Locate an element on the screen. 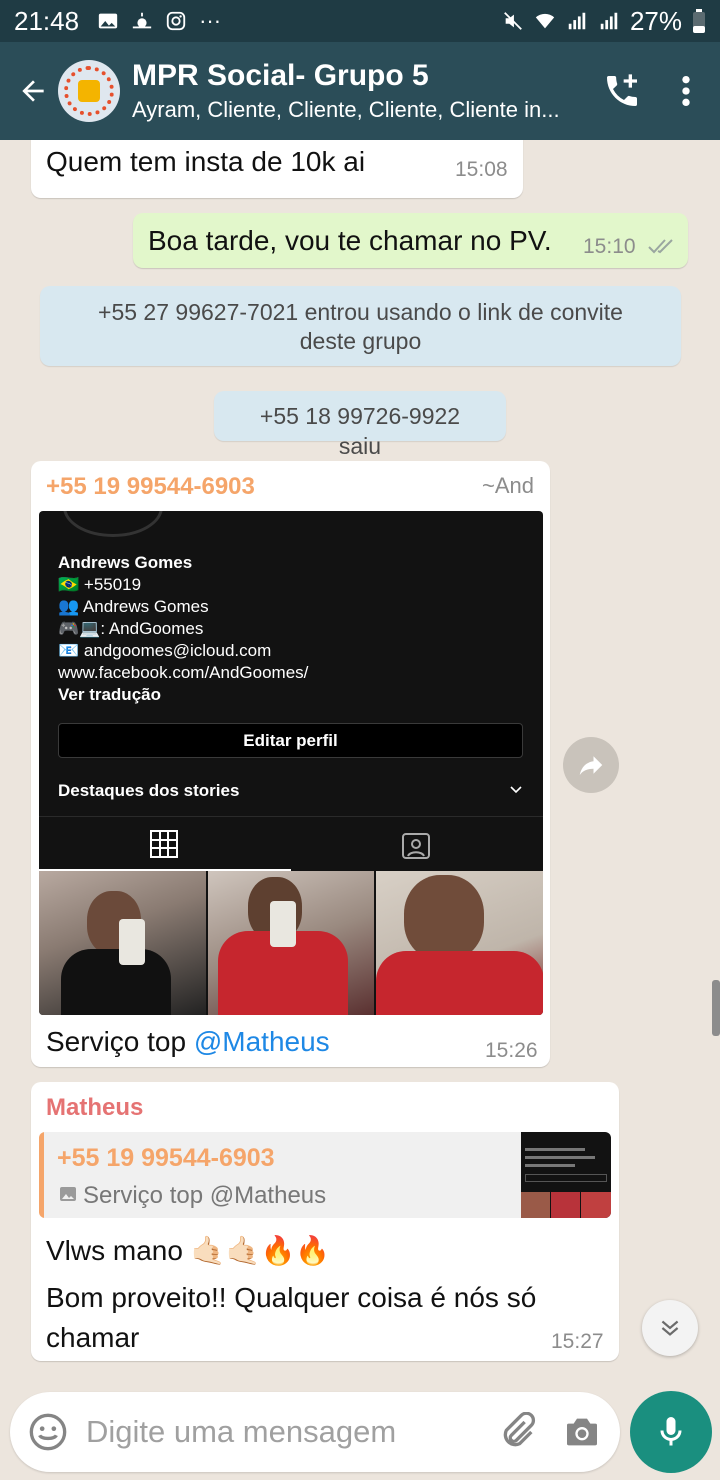 This screenshot has width=720, height=1480. instagram-icon is located at coordinates (176, 21).